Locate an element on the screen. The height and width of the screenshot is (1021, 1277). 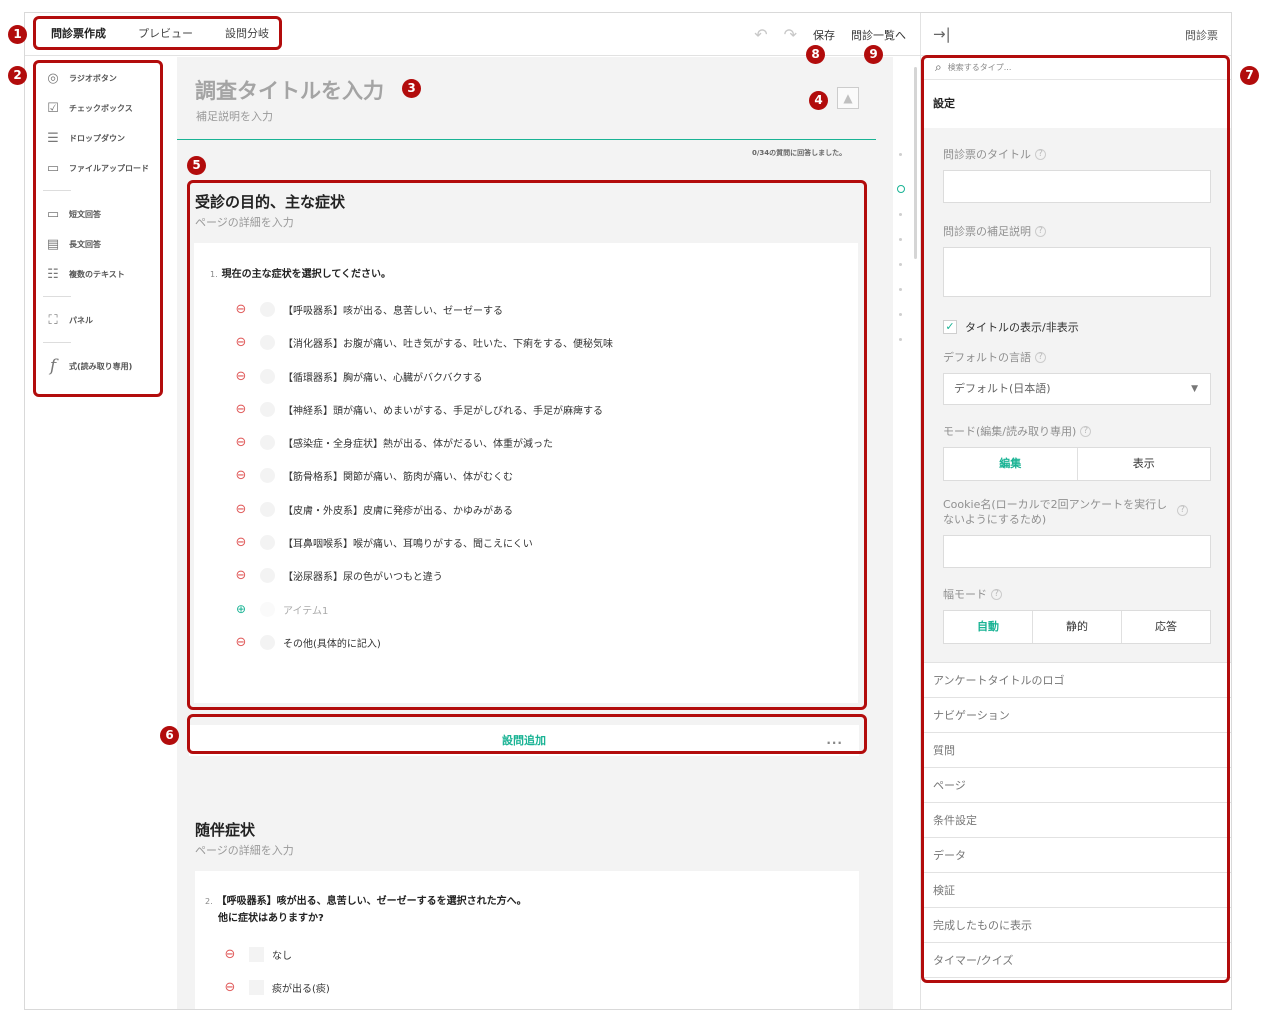
panel-header: →| 問診票 is located at coordinates (1076, 34).